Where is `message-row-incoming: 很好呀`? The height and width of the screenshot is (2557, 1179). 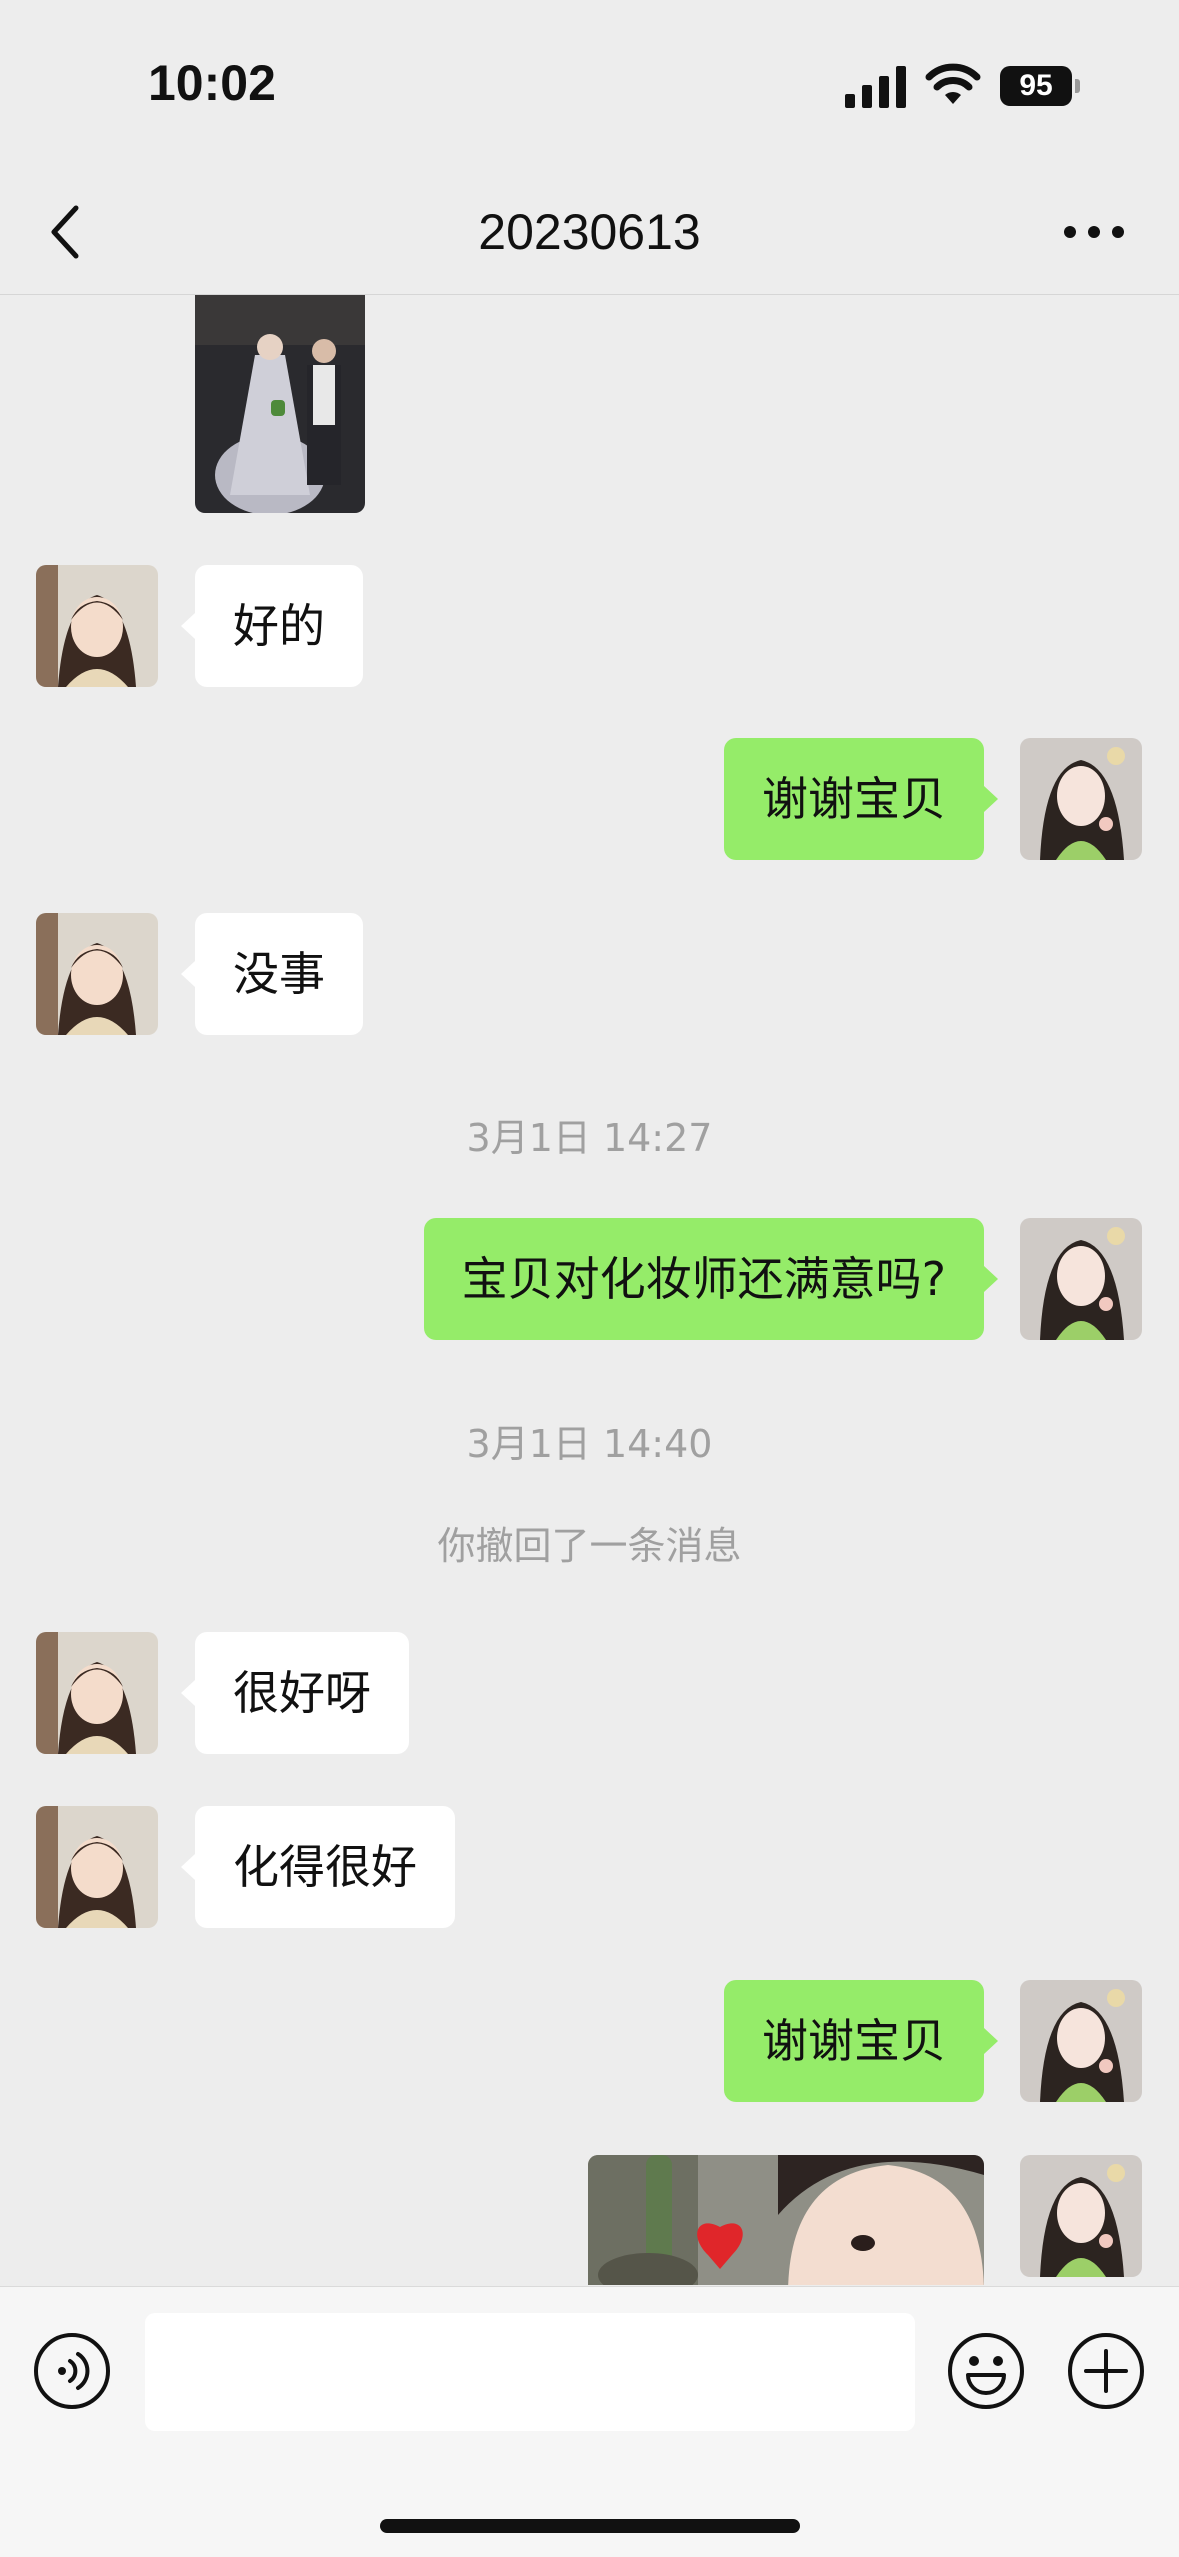 message-row-incoming: 很好呀 is located at coordinates (589, 1693).